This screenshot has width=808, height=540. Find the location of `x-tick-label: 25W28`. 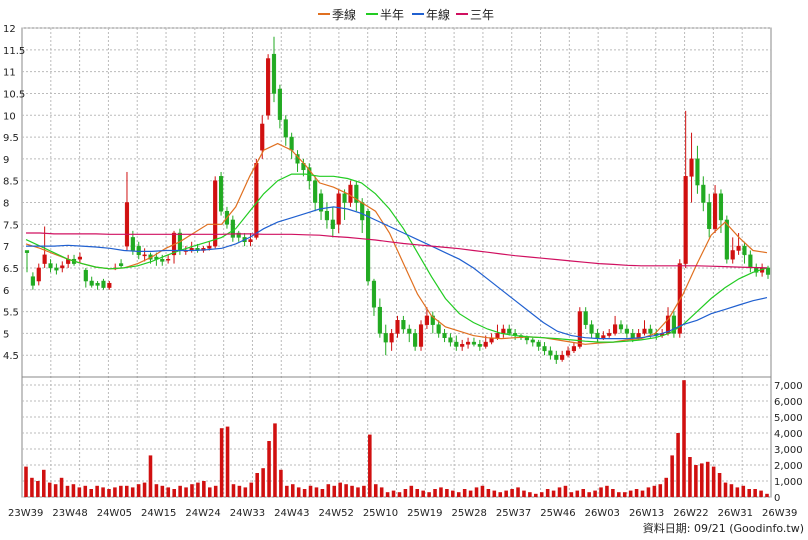

x-tick-label: 25W28 is located at coordinates (469, 513).